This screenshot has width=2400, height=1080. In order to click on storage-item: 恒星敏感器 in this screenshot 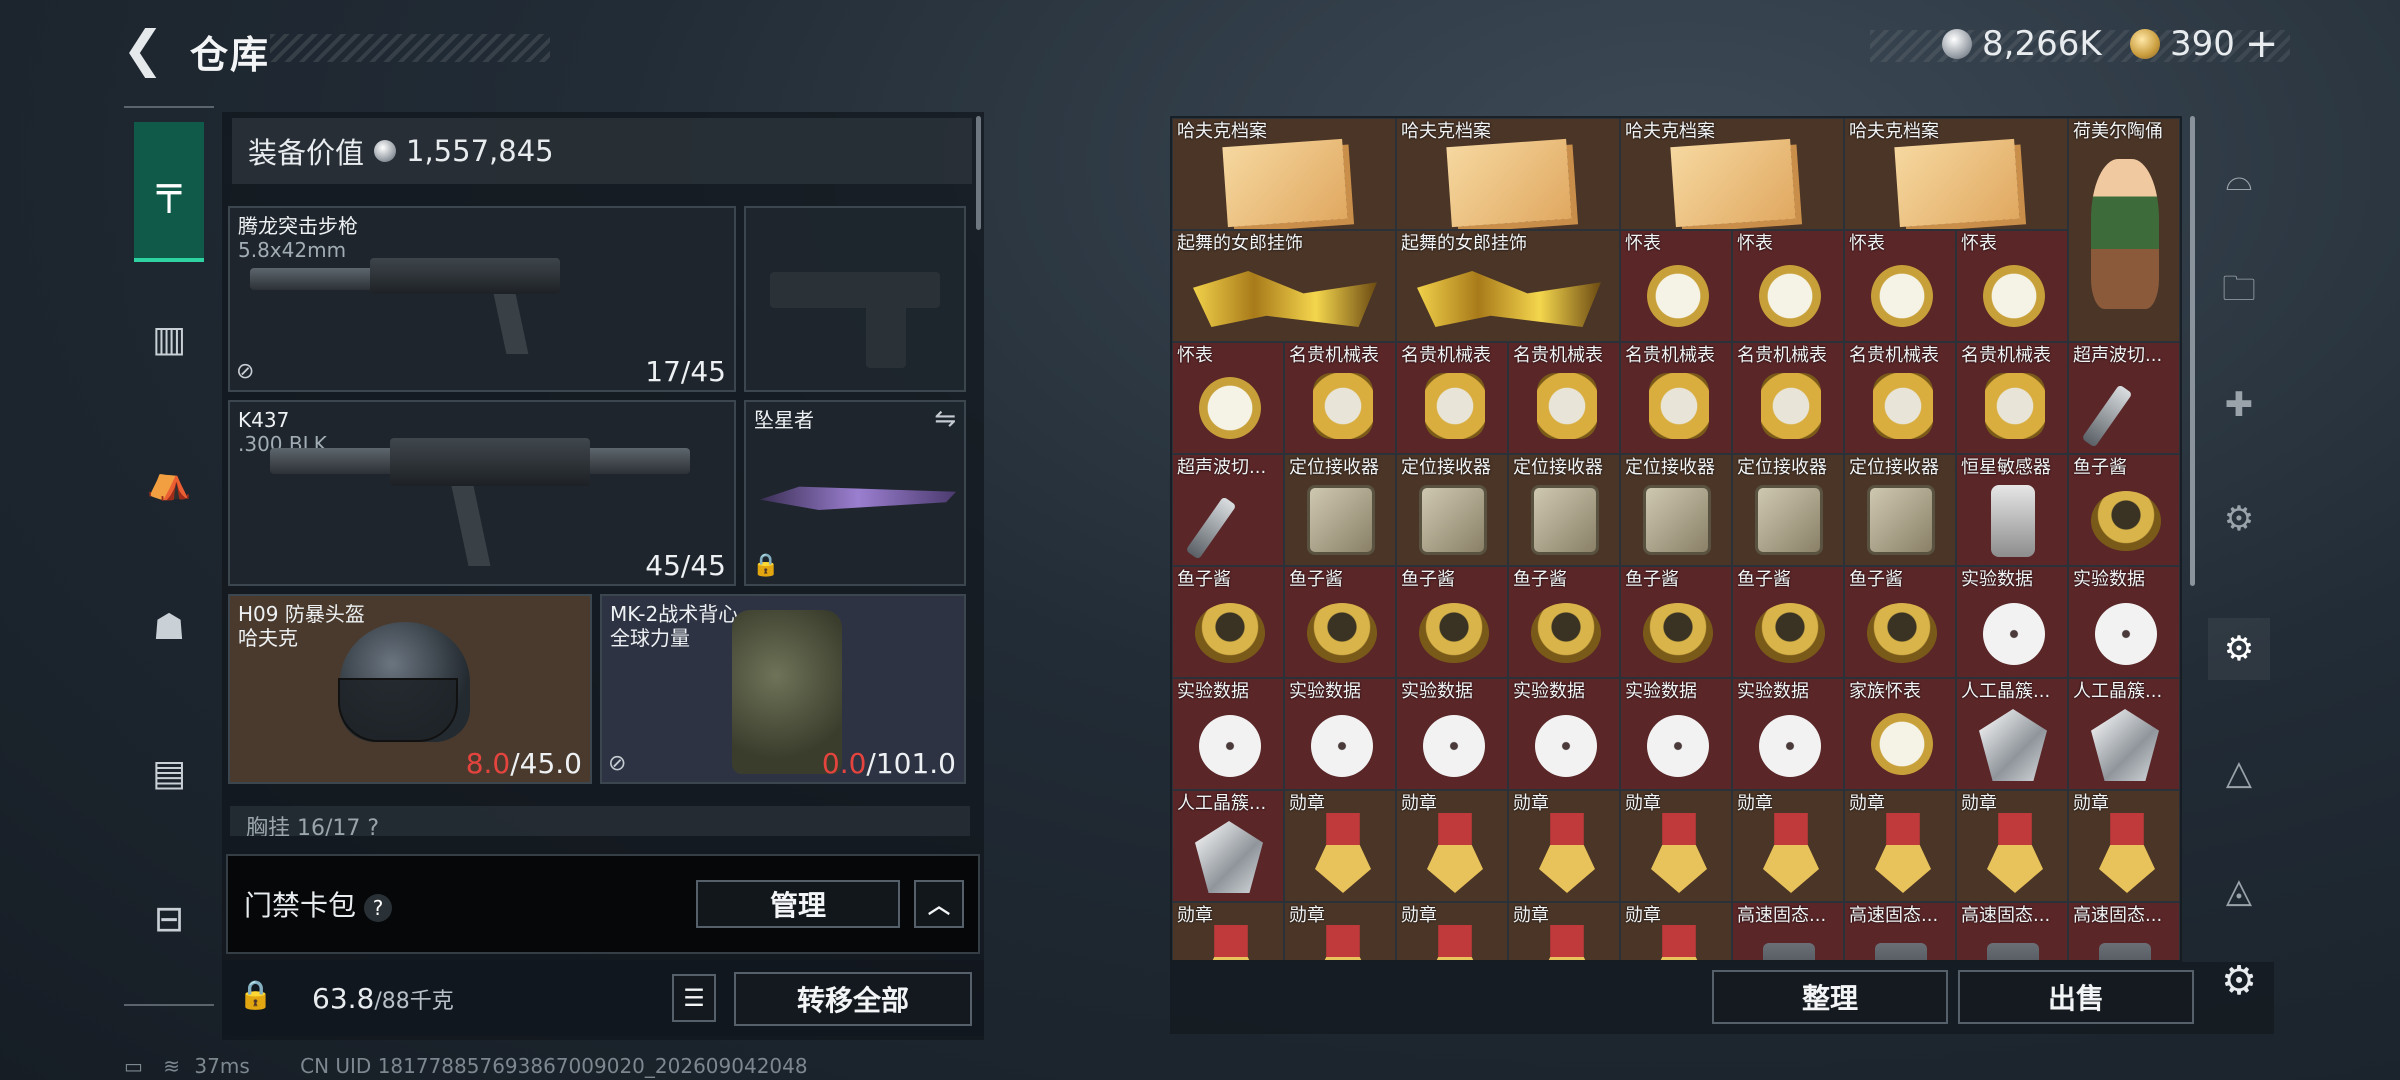, I will do `click(2012, 510)`.